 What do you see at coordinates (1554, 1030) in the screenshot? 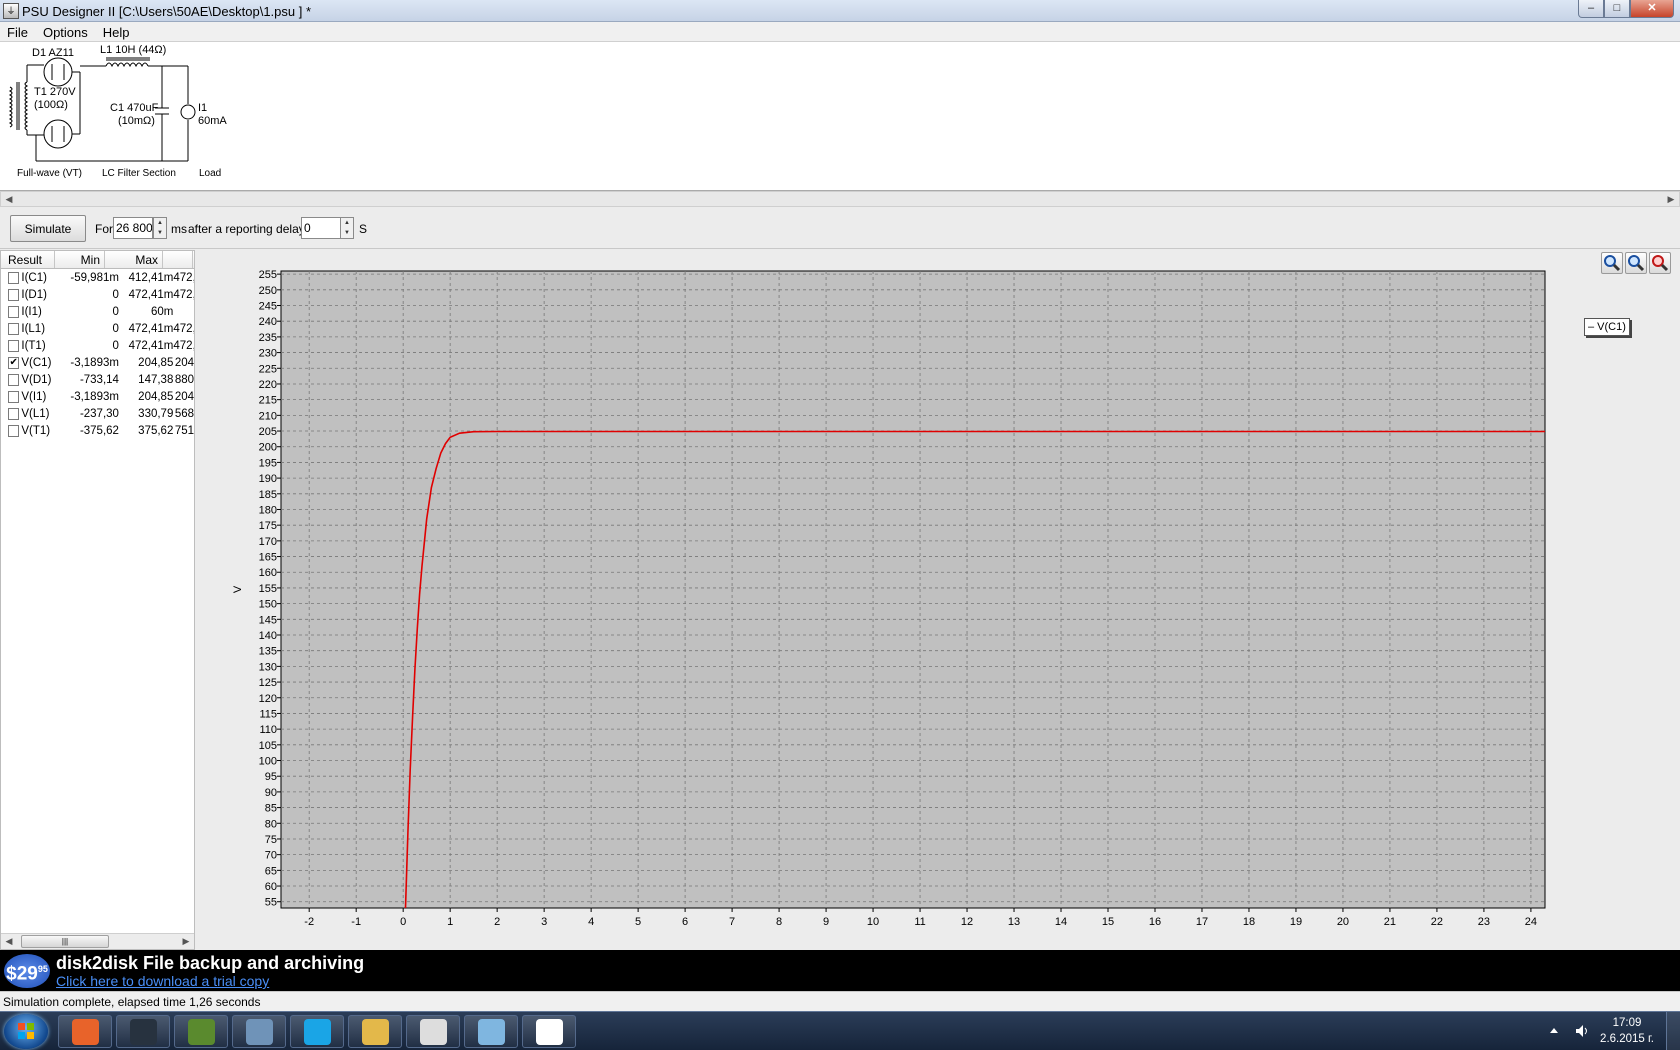
I see `tray-expand-icon` at bounding box center [1554, 1030].